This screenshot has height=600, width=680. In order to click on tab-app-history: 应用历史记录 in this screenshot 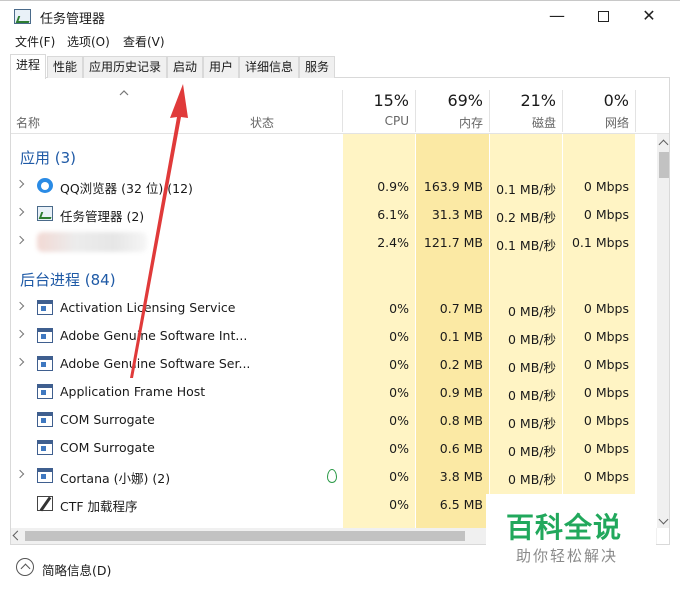, I will do `click(125, 67)`.